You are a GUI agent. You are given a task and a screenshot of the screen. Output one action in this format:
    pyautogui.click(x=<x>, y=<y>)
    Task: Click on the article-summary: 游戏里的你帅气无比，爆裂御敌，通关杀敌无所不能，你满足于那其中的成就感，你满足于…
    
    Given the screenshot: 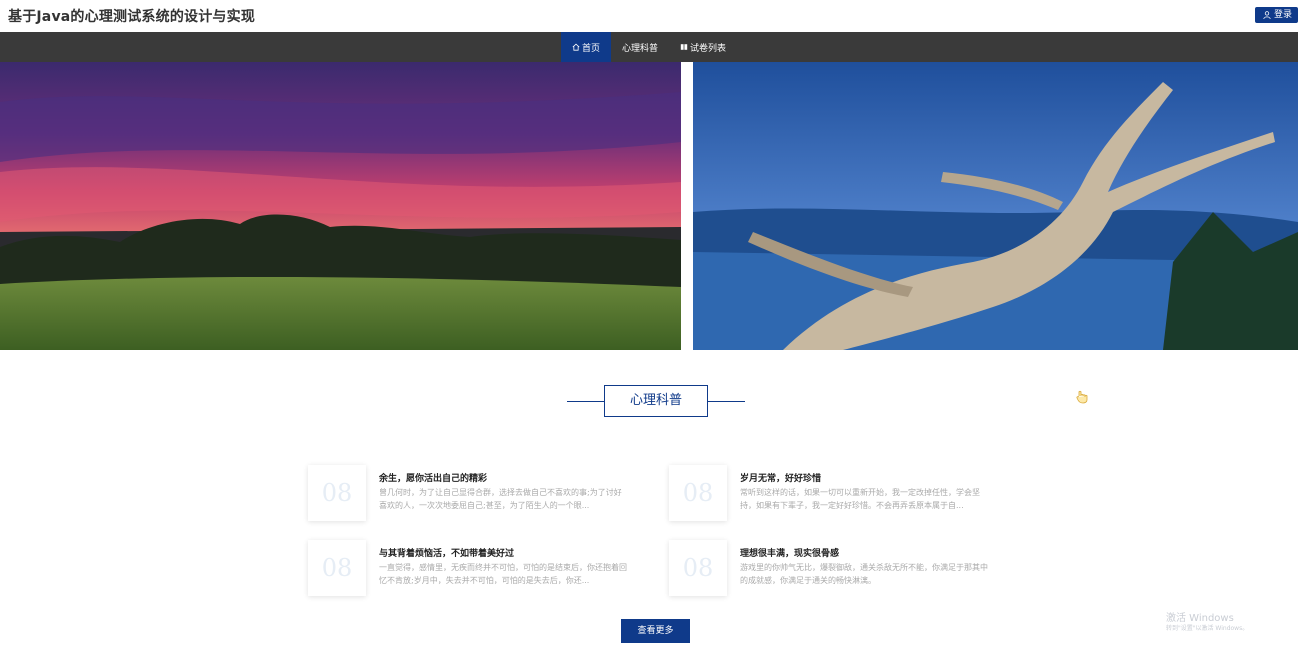 What is the action you would take?
    pyautogui.click(x=864, y=574)
    